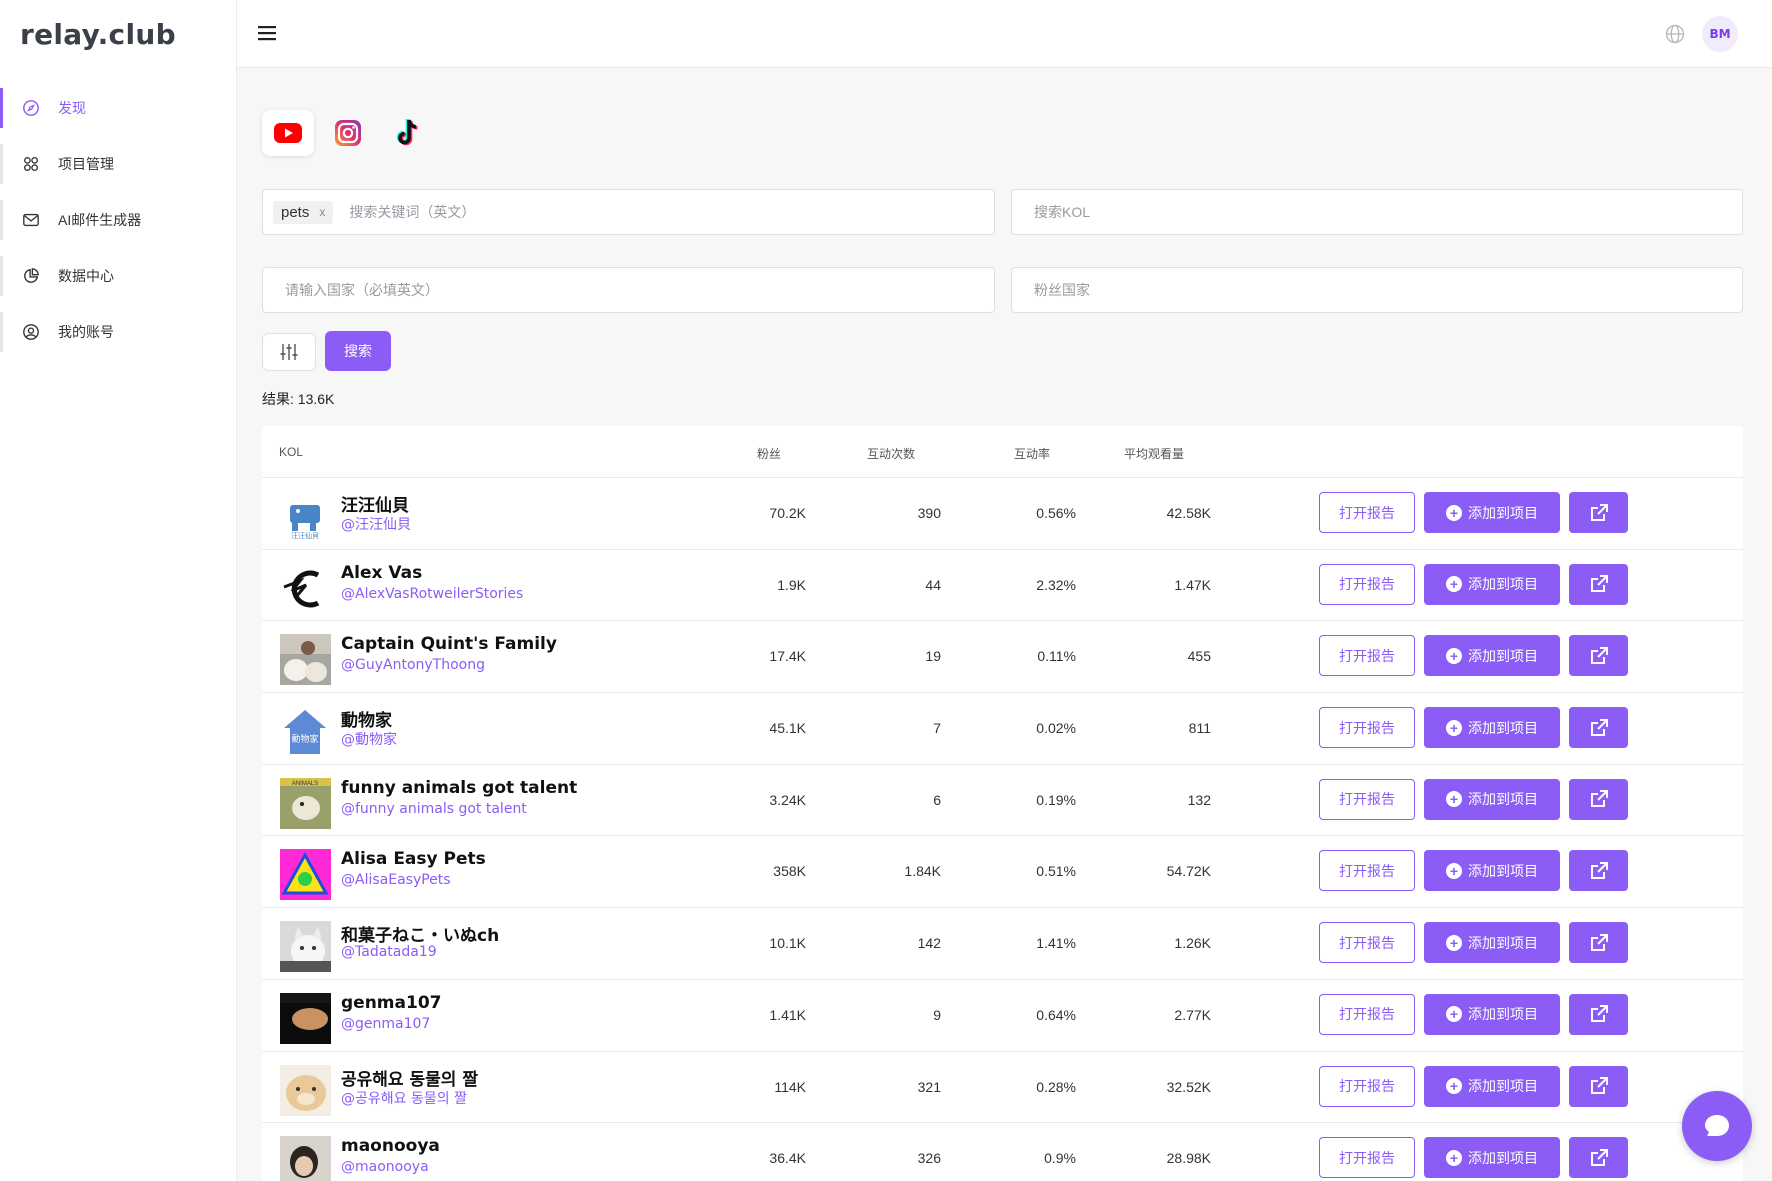 The image size is (1772, 1181). I want to click on kol-name: 汪汪仙貝, so click(375, 503).